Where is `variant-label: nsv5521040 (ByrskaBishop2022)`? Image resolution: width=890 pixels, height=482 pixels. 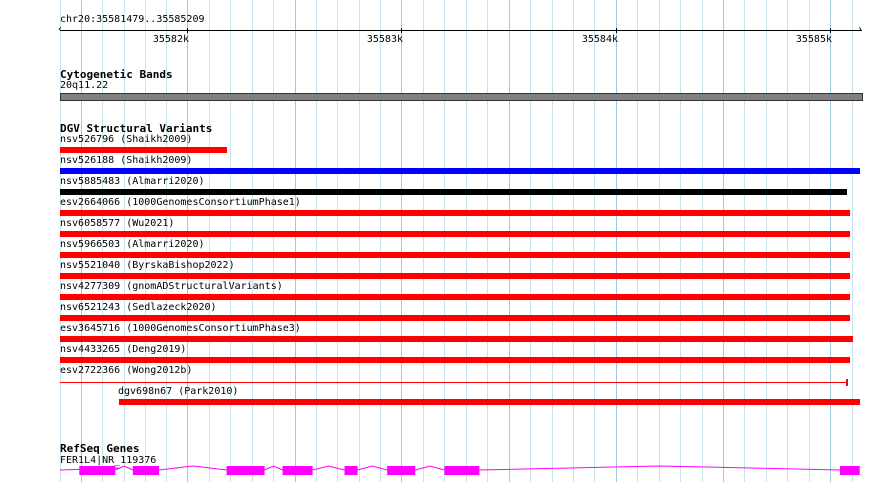
variant-label: nsv5521040 (ByrskaBishop2022) is located at coordinates (147, 266).